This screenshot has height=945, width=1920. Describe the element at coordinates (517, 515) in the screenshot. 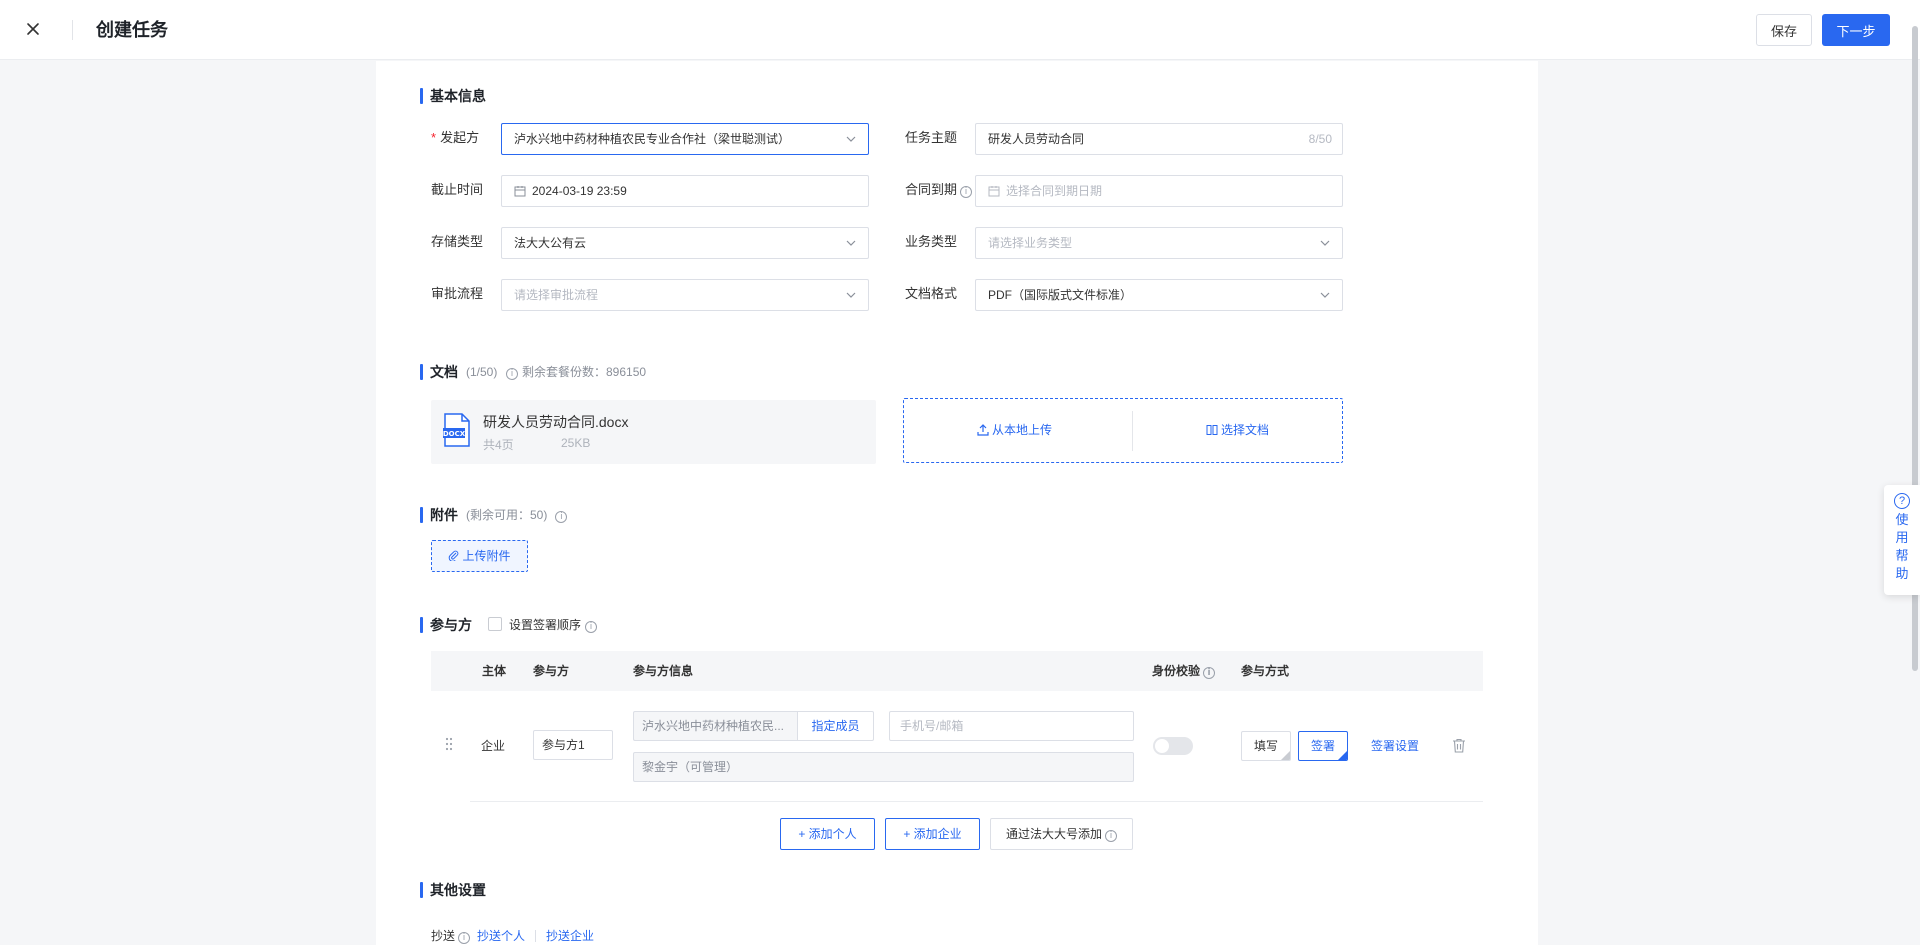

I see `attachments-remaining: (剩余可用：50) i` at that location.